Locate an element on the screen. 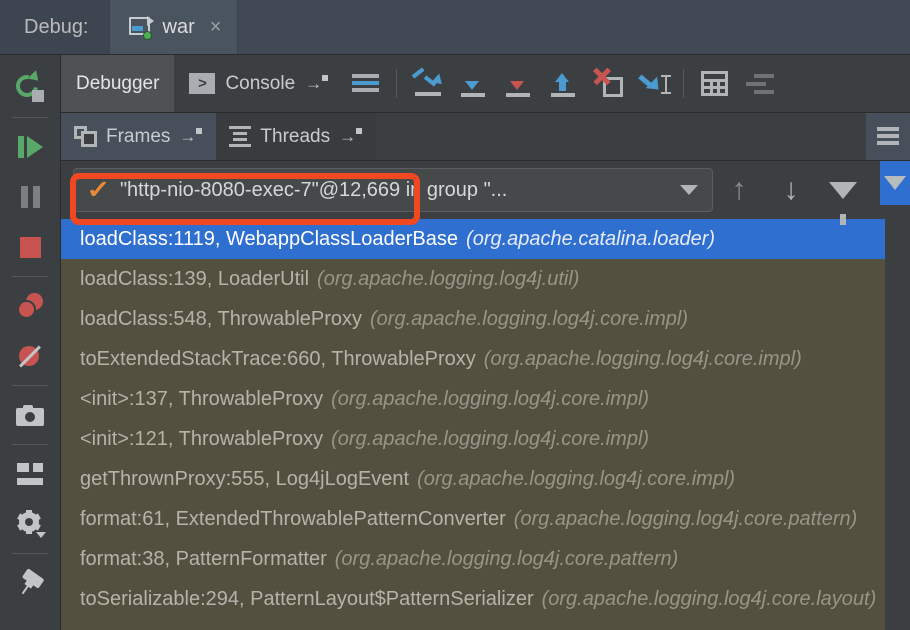  breakpoints-icon is located at coordinates (30, 306).